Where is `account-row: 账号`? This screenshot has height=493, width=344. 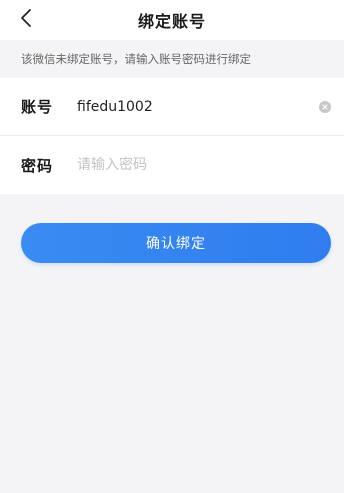 account-row: 账号 is located at coordinates (172, 107).